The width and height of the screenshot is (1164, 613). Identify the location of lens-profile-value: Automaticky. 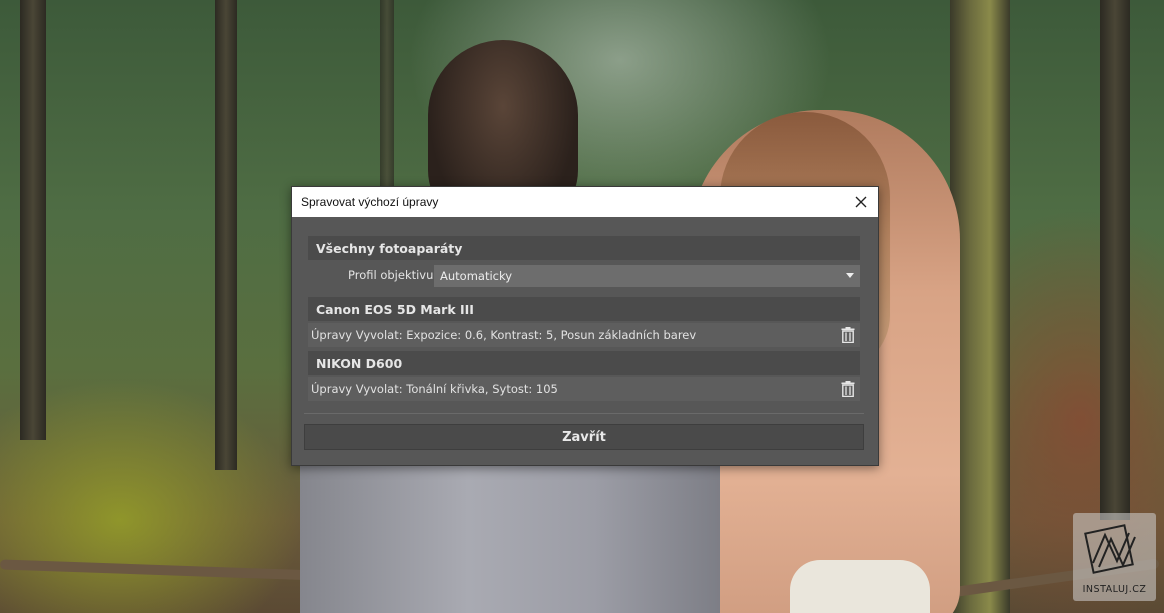
(476, 276).